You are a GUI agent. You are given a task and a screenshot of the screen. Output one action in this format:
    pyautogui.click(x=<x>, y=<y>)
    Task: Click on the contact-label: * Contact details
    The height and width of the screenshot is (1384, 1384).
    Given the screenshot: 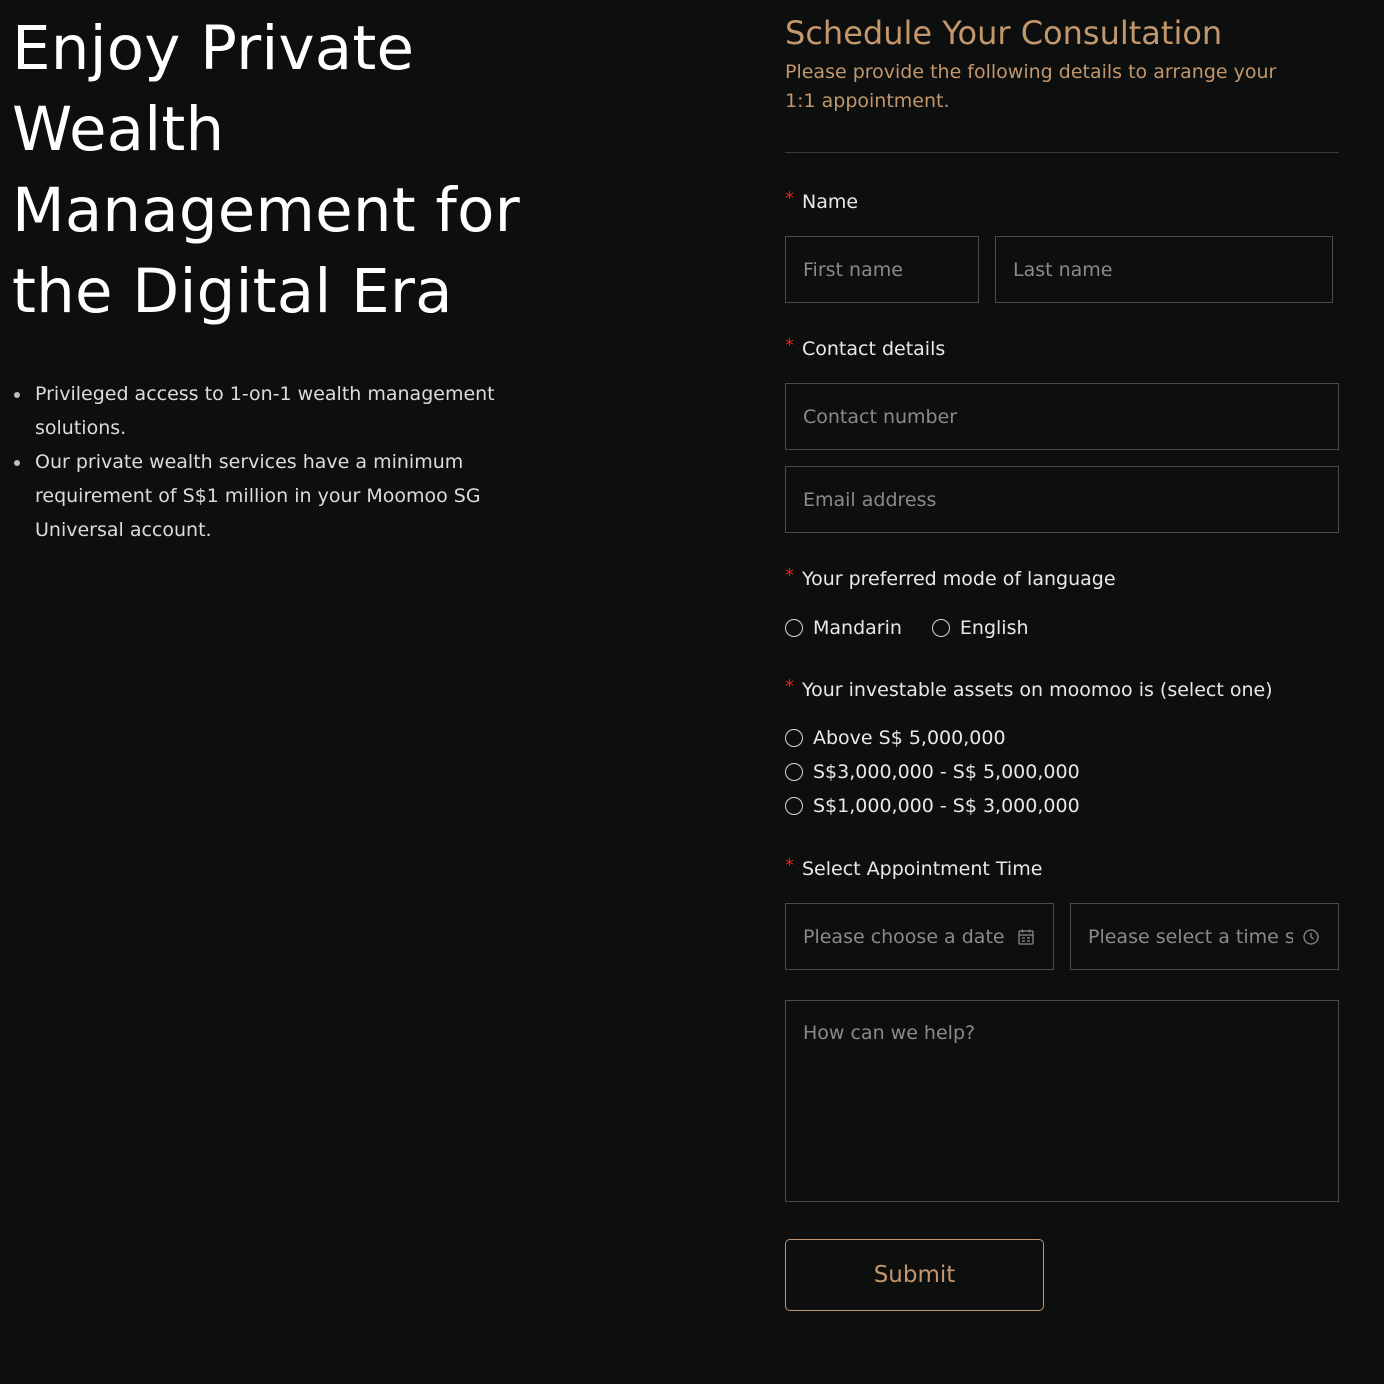 What is the action you would take?
    pyautogui.click(x=1062, y=348)
    